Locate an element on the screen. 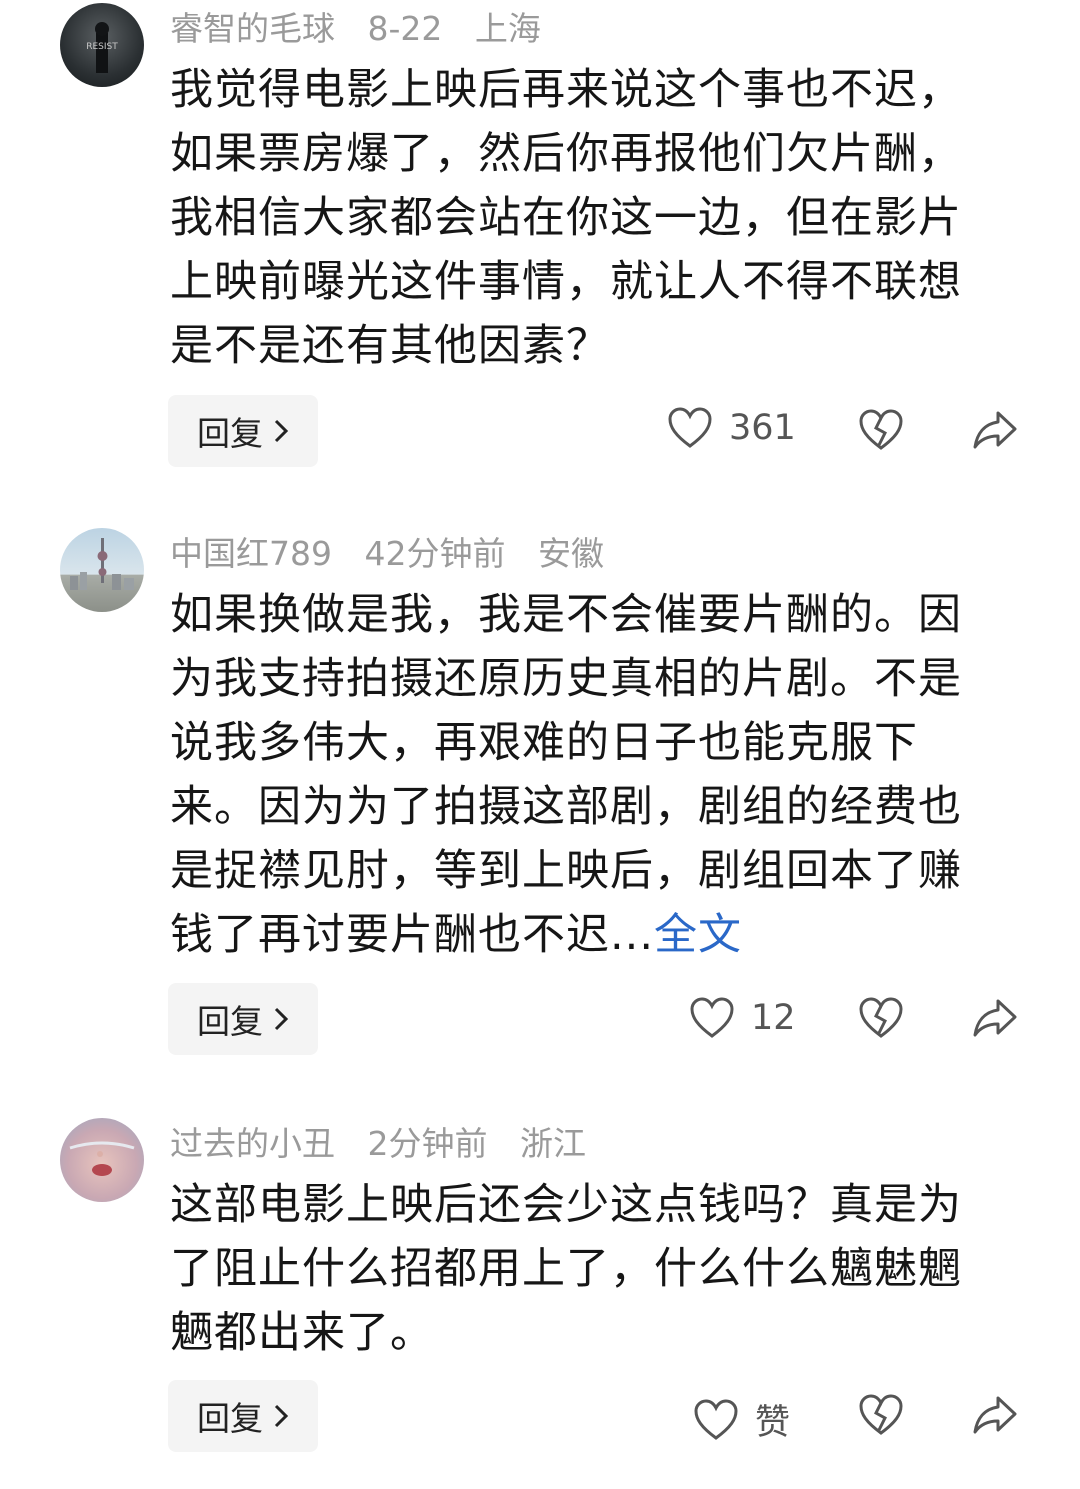 This screenshot has height=1489, width=1080. comment-meta: 过去的小丑 2分钟前 浙江 is located at coordinates (389, 1141).